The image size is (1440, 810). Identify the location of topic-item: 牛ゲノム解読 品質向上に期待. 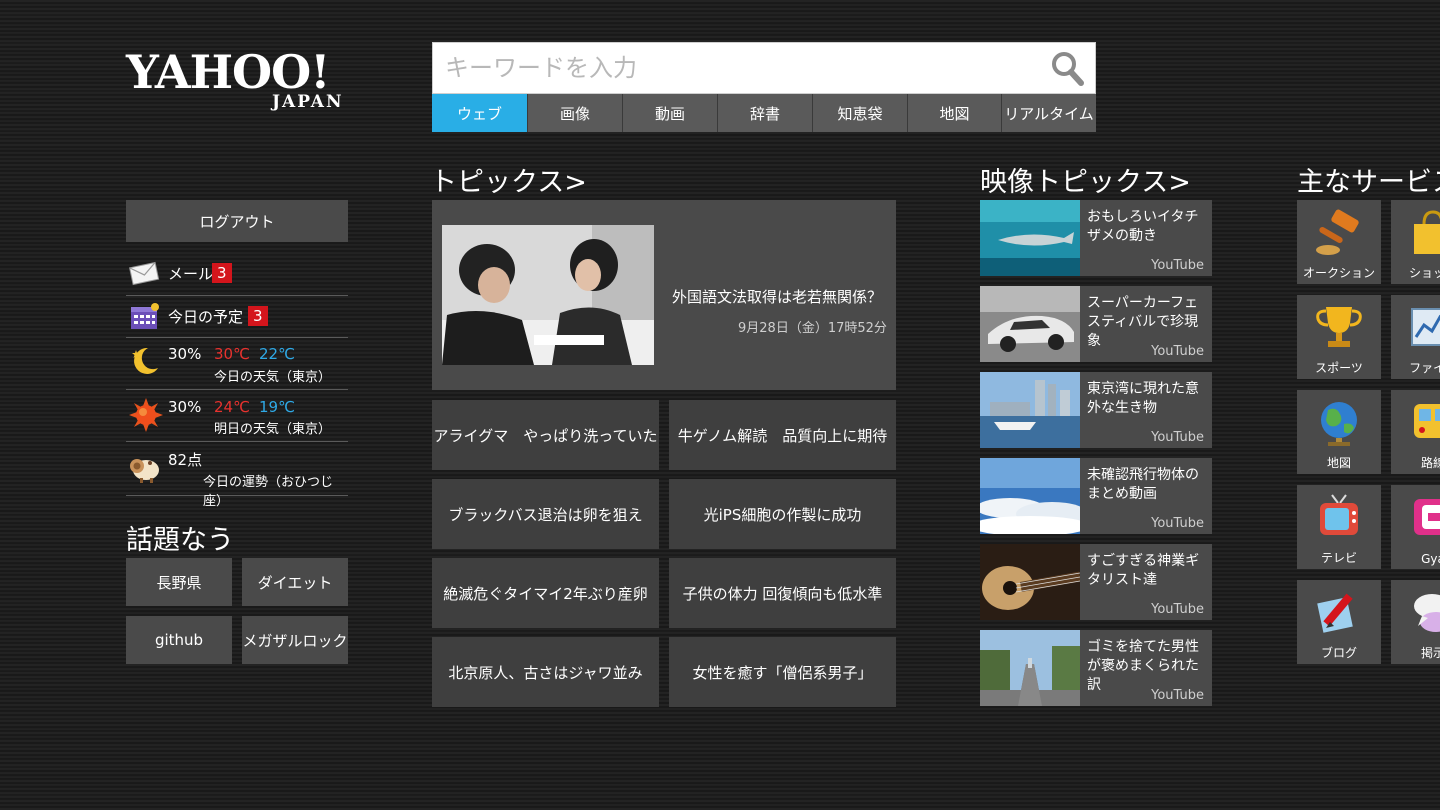
(782, 435).